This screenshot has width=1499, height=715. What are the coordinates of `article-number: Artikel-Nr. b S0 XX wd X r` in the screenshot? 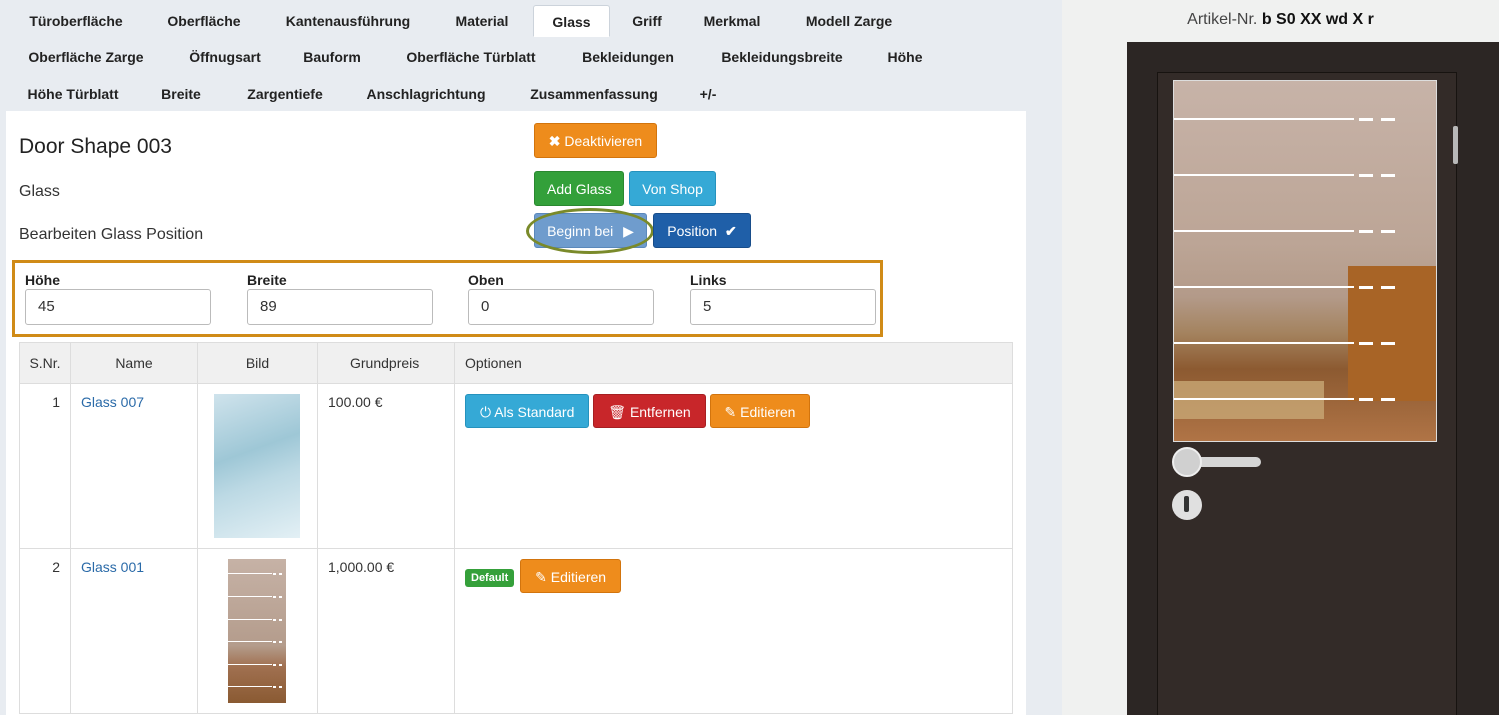 It's located at (1280, 20).